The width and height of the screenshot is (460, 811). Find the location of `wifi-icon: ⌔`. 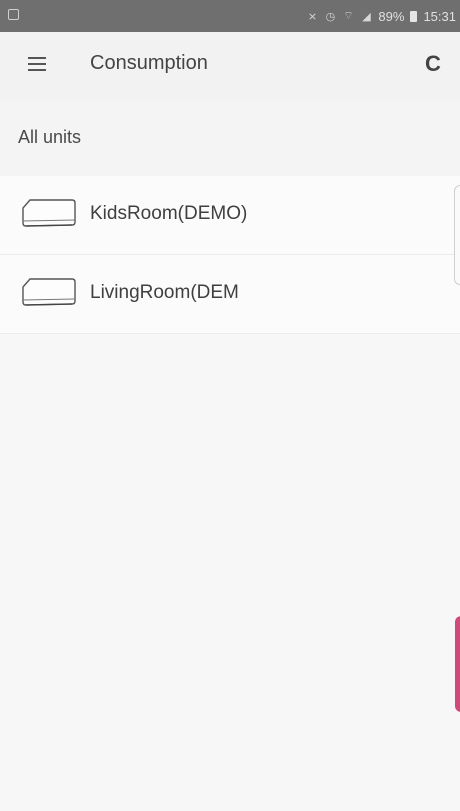

wifi-icon: ⌔ is located at coordinates (348, 16).